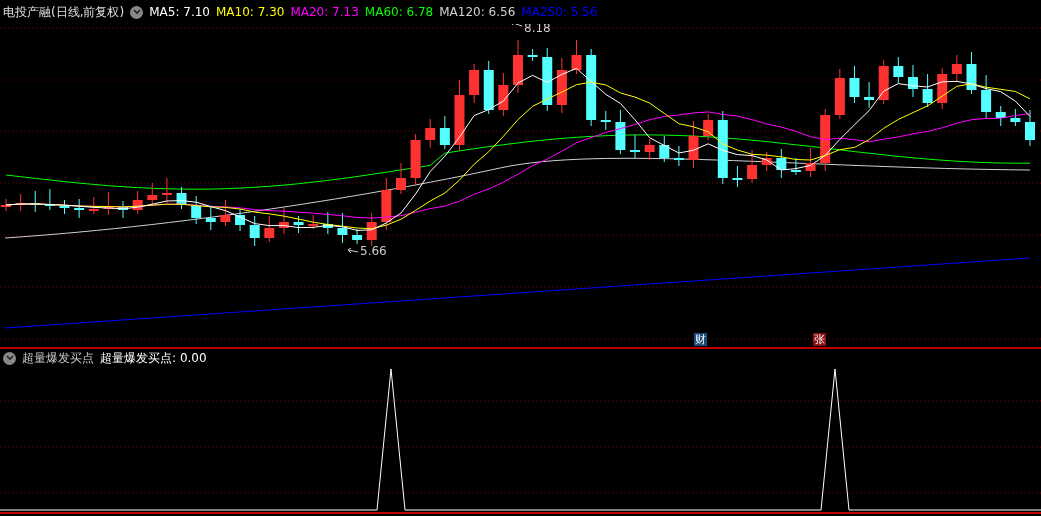 The width and height of the screenshot is (1041, 516). I want to click on event-marker: 张, so click(819, 339).